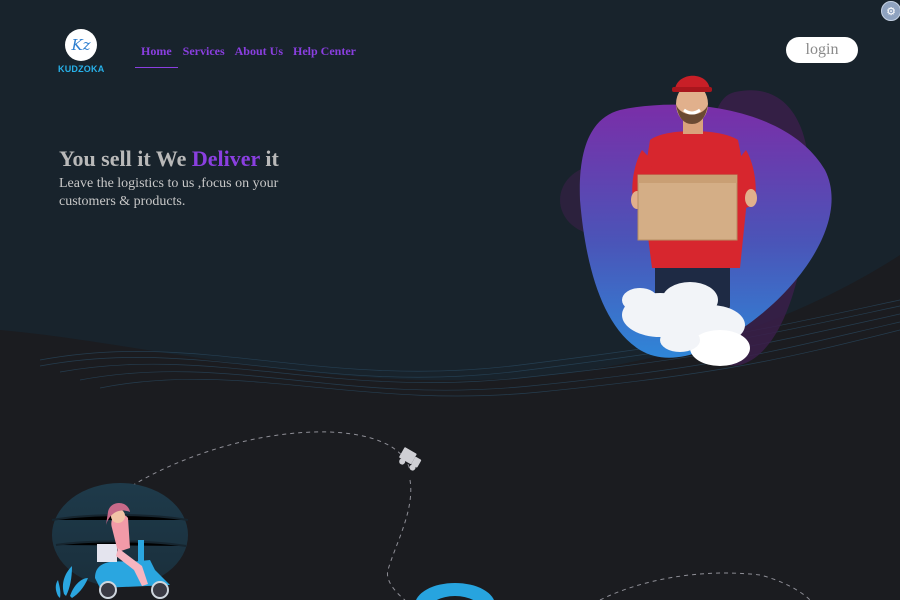 This screenshot has width=900, height=600. I want to click on nav-item-home: Home, so click(156, 56).